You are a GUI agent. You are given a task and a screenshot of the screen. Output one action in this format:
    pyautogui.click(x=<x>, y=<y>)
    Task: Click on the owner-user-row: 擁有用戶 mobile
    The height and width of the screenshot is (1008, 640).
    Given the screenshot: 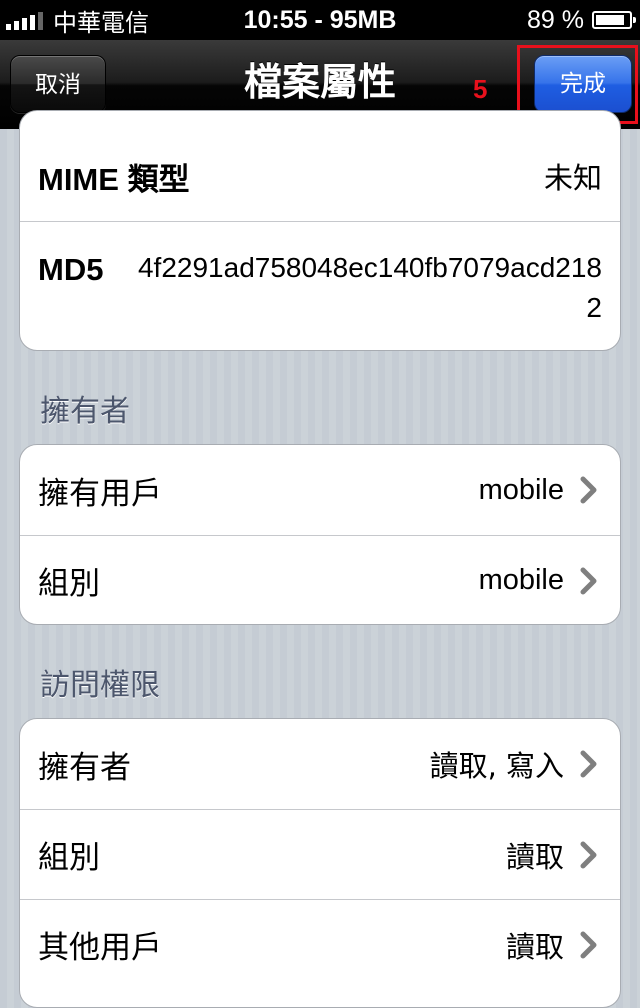 What is the action you would take?
    pyautogui.click(x=320, y=490)
    